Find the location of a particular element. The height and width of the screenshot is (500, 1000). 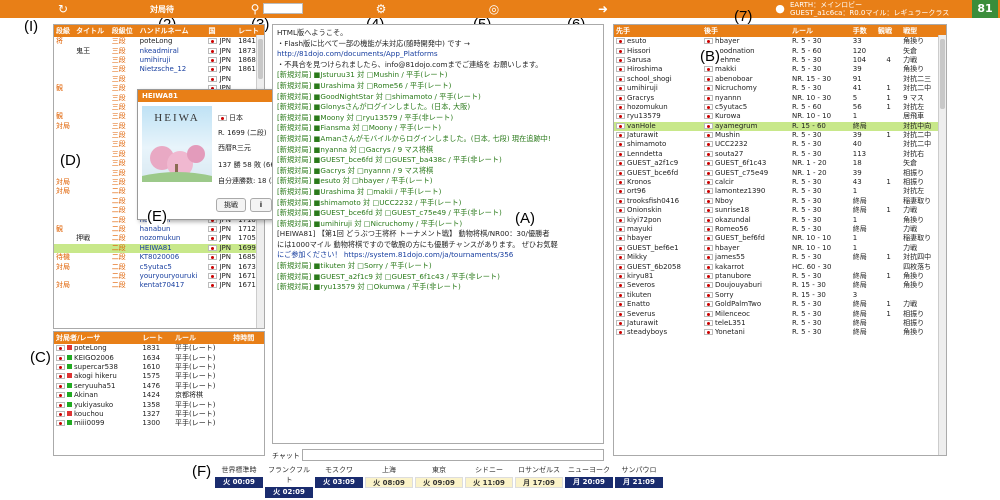

game-row: ryu13579 Kurowa NR. 10 - 10 1 居飛車 is located at coordinates (780, 116).